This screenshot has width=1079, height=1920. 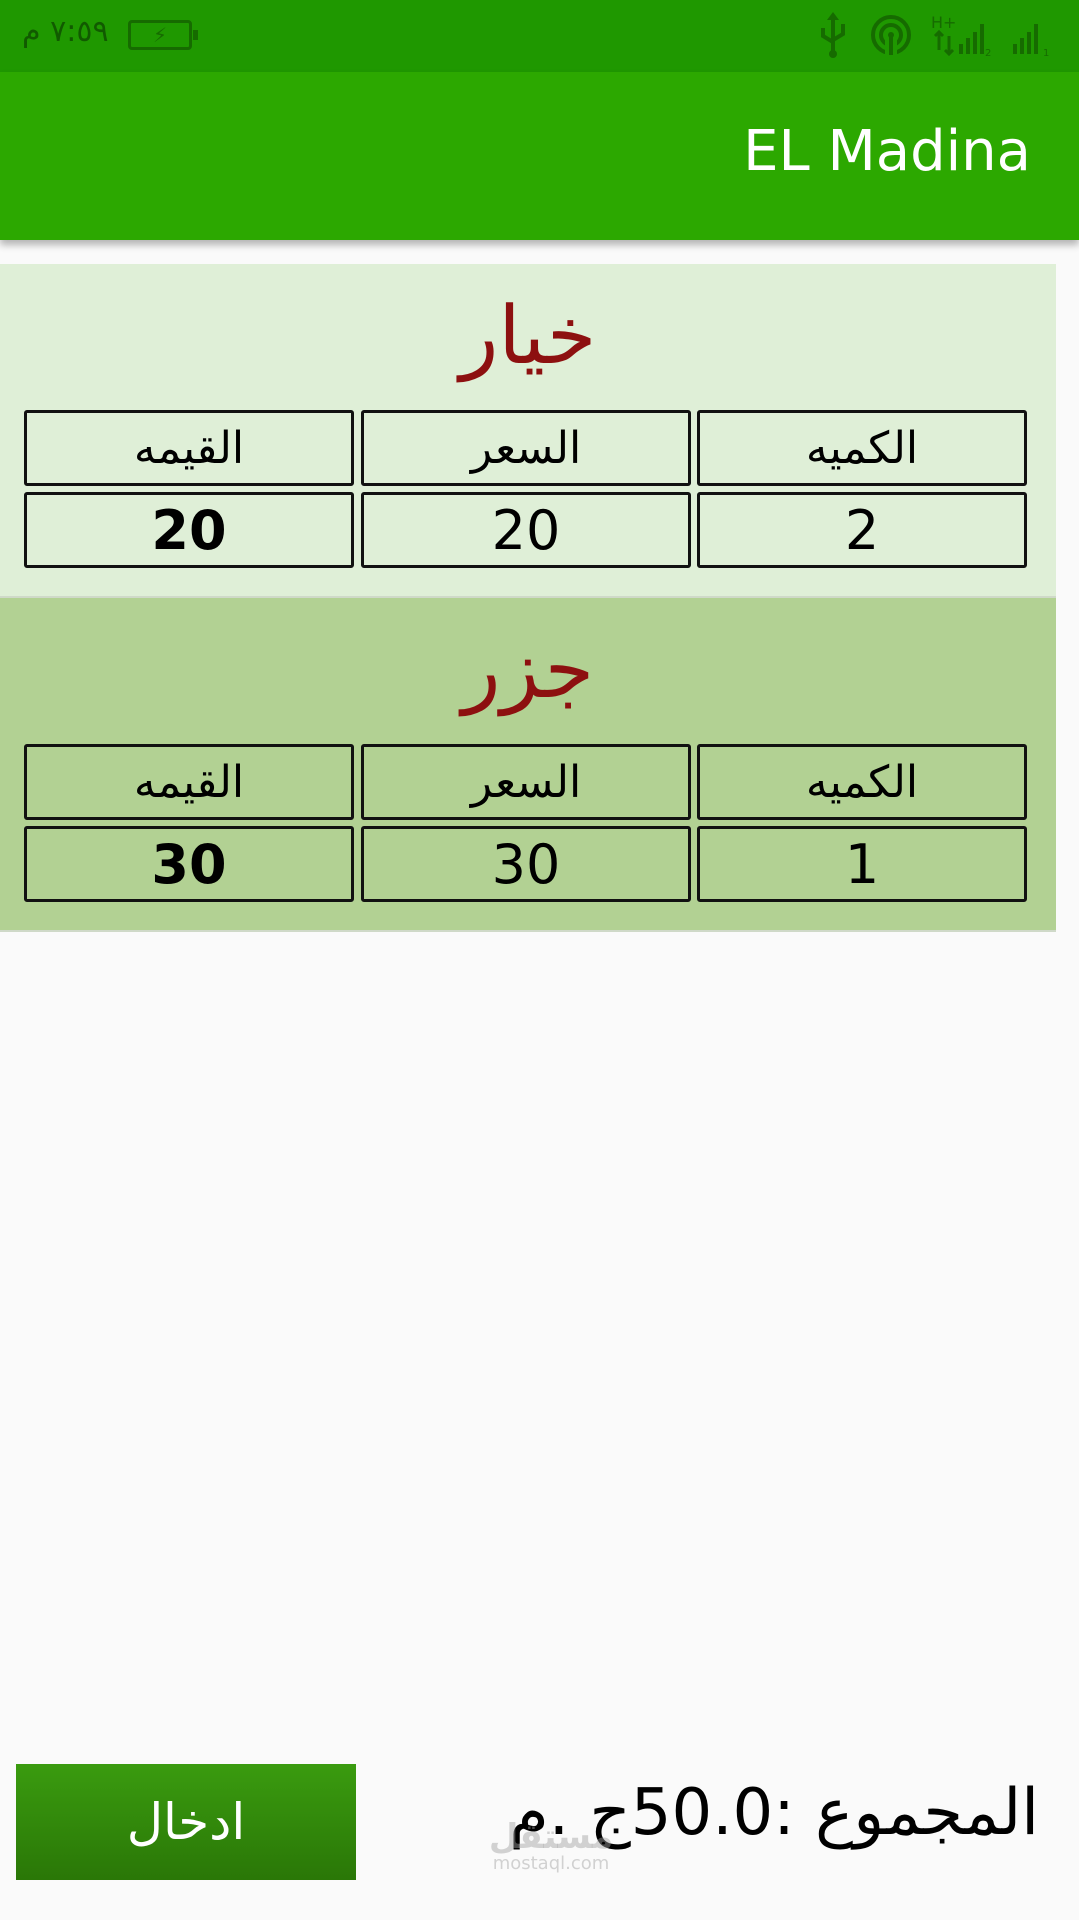 I want to click on watermark-url: mostaql.com, so click(x=551, y=1863).